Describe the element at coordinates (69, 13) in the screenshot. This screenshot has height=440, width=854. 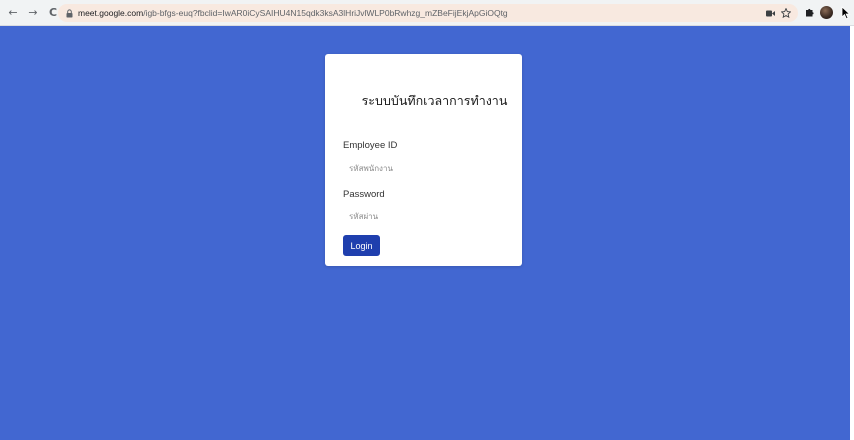
I see `lock-icon` at that location.